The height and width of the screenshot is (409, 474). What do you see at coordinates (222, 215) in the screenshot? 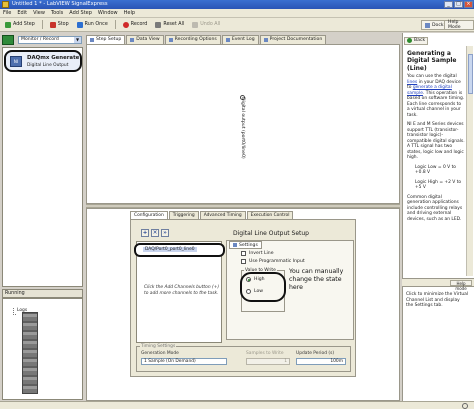
I see `tab-advanced-timing: Advanced Timing` at bounding box center [222, 215].